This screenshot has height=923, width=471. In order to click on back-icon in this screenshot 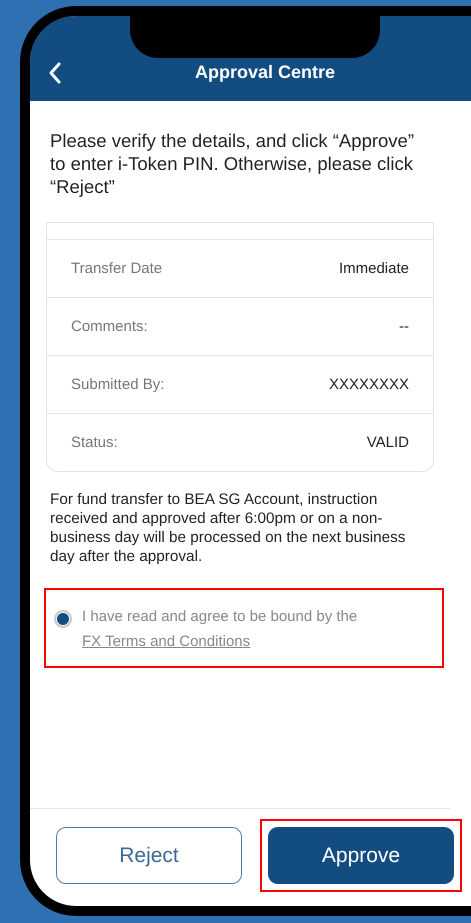, I will do `click(55, 72)`.